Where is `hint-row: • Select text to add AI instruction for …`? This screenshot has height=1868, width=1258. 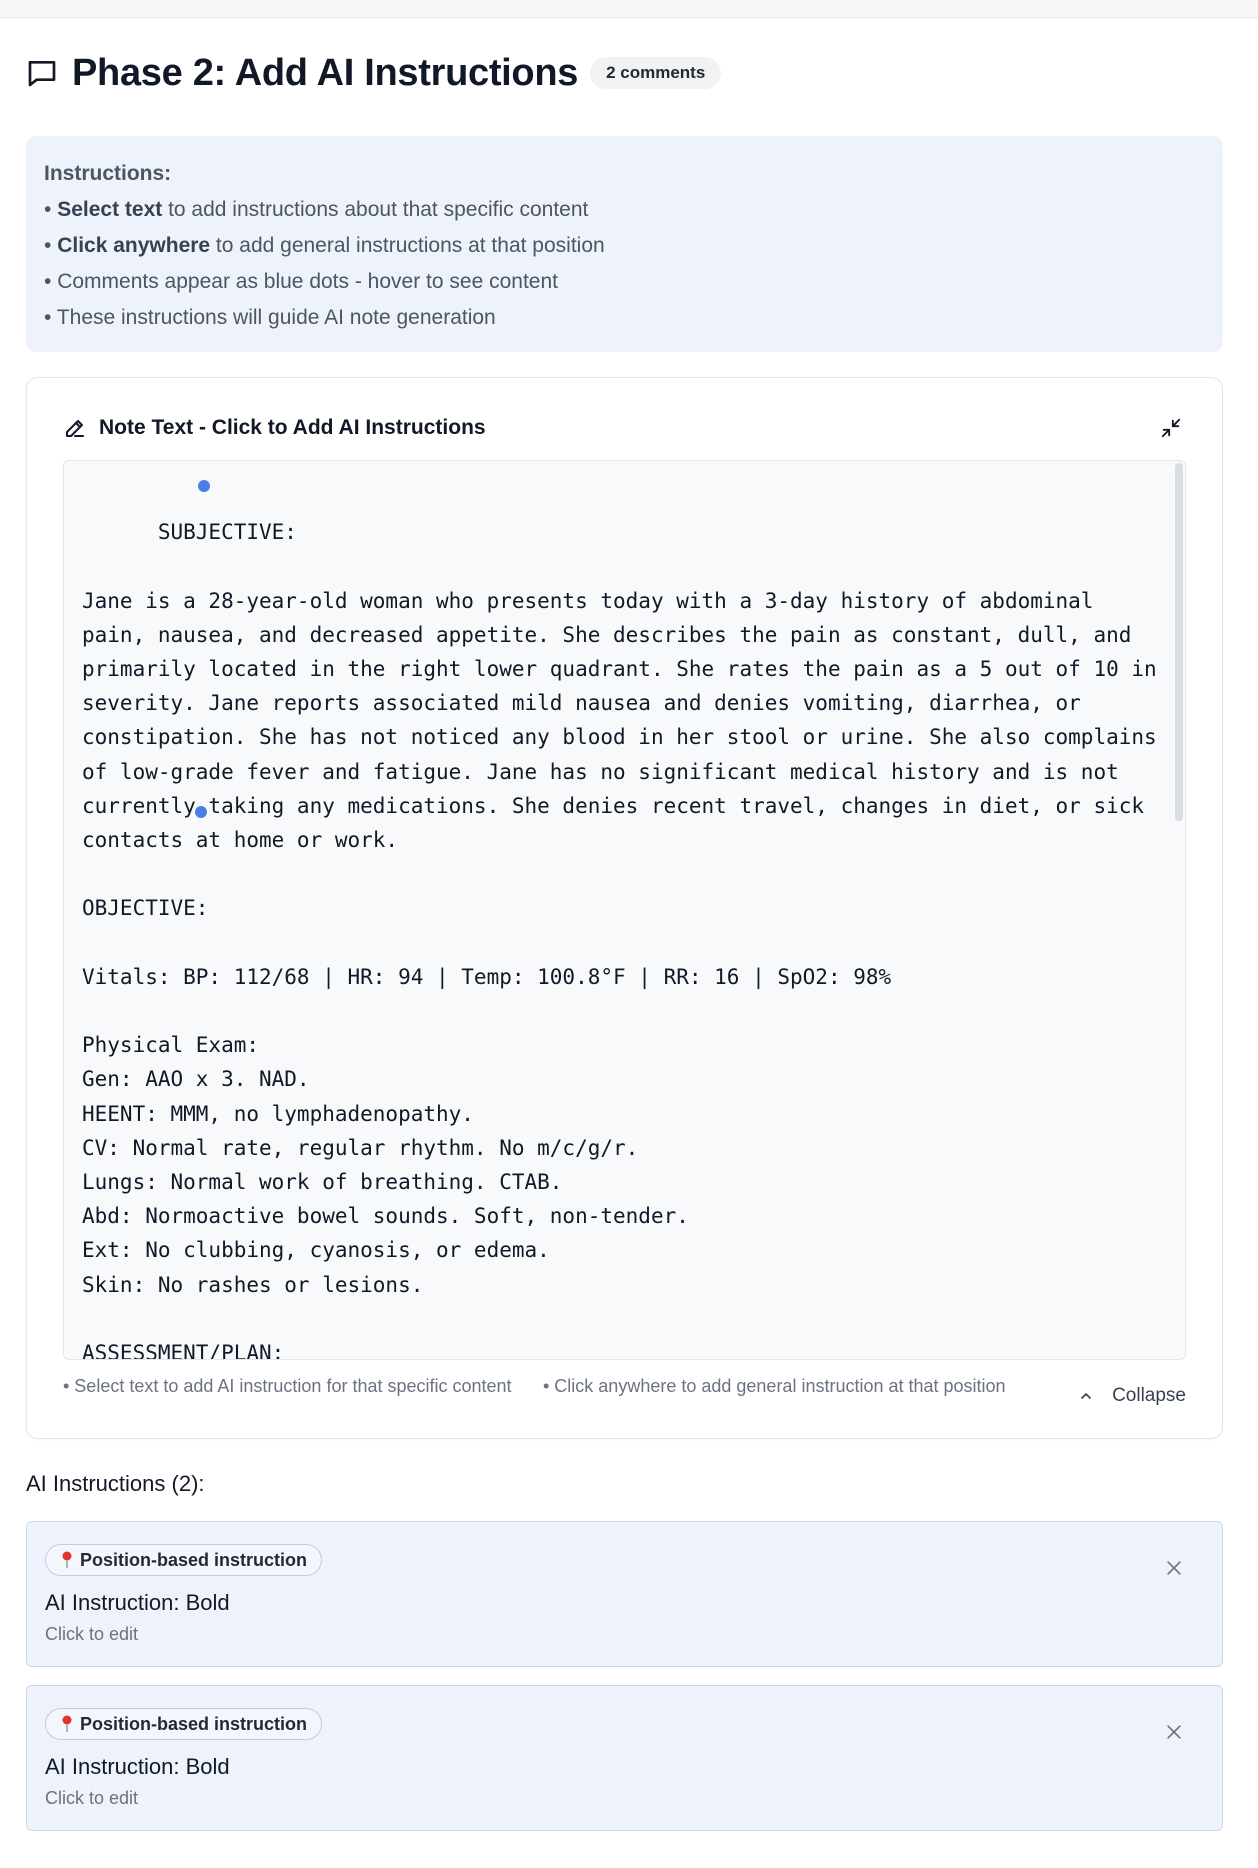
hint-row: • Select text to add AI instruction for … is located at coordinates (624, 1391).